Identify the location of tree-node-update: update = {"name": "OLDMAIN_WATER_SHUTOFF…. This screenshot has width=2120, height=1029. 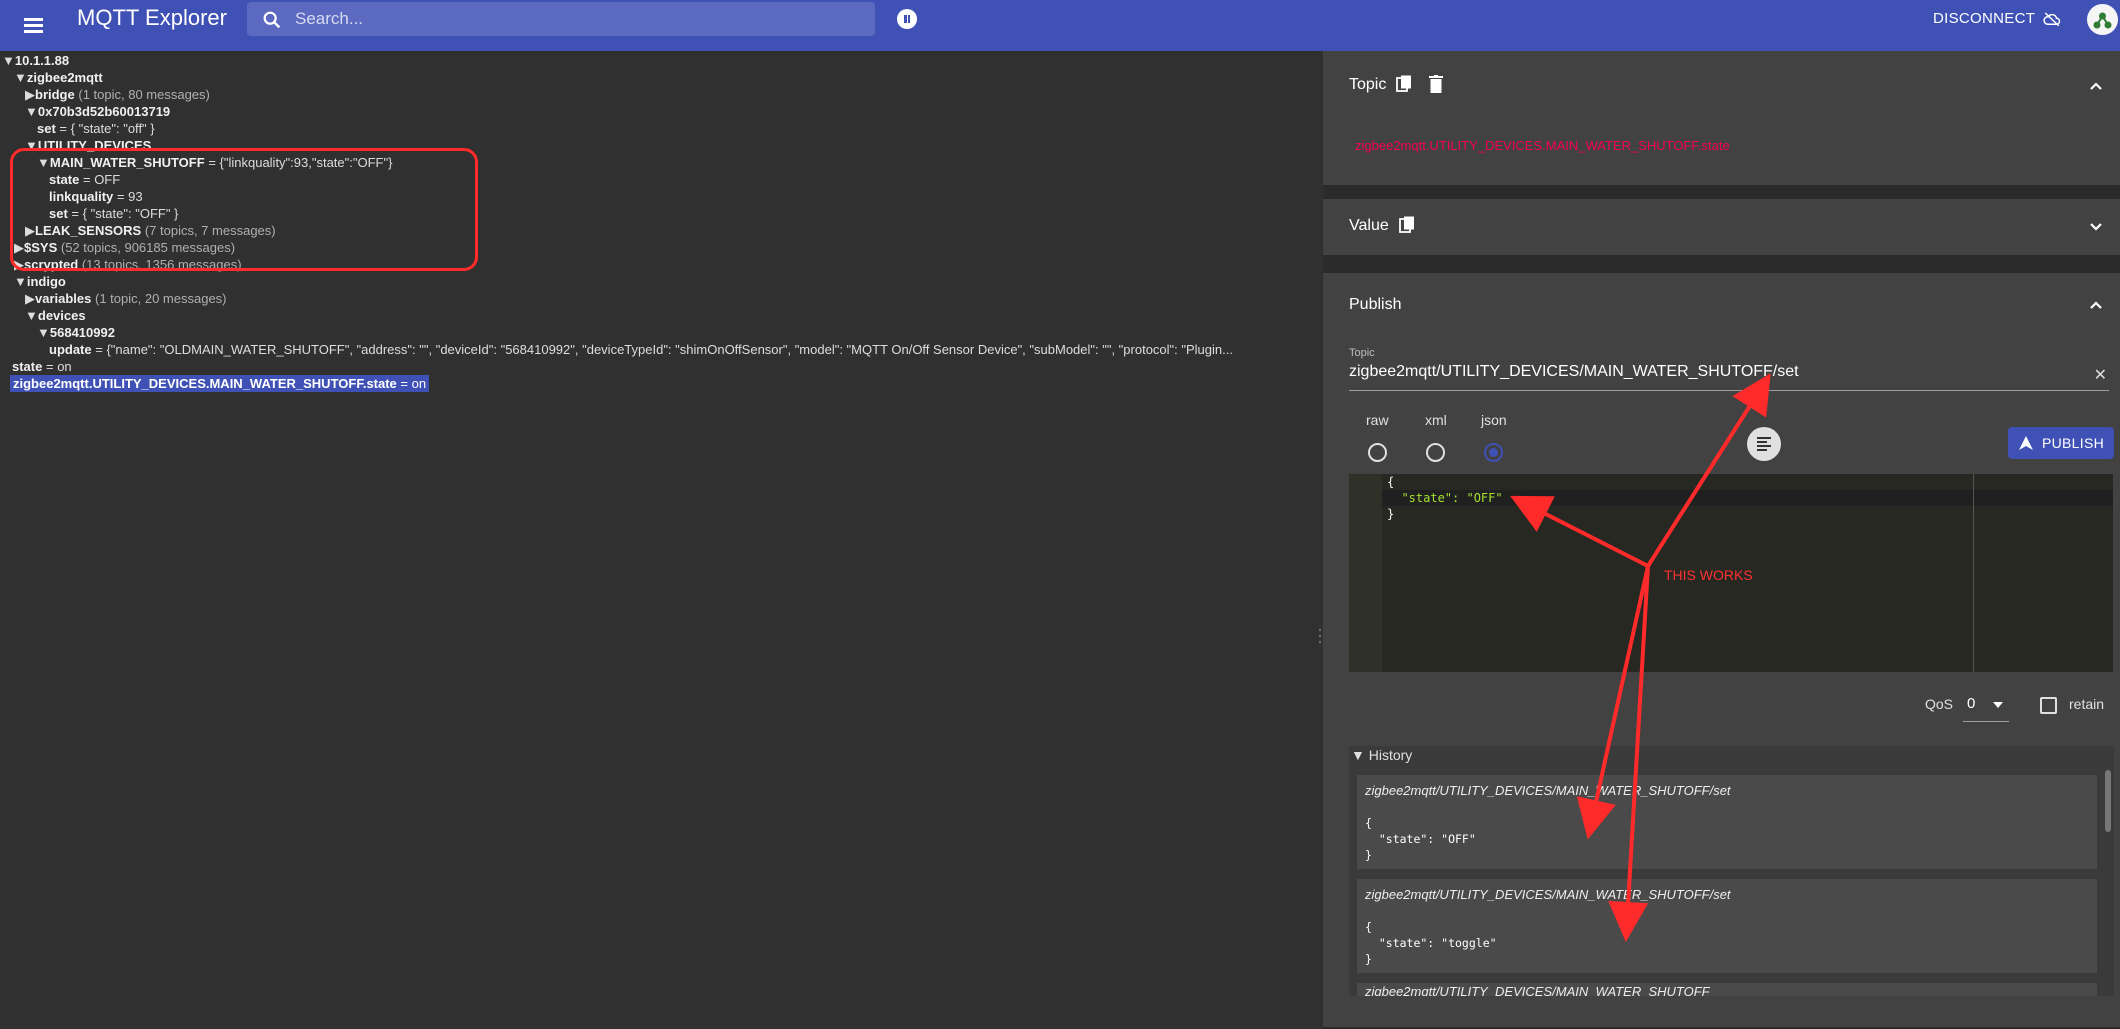
(683, 349).